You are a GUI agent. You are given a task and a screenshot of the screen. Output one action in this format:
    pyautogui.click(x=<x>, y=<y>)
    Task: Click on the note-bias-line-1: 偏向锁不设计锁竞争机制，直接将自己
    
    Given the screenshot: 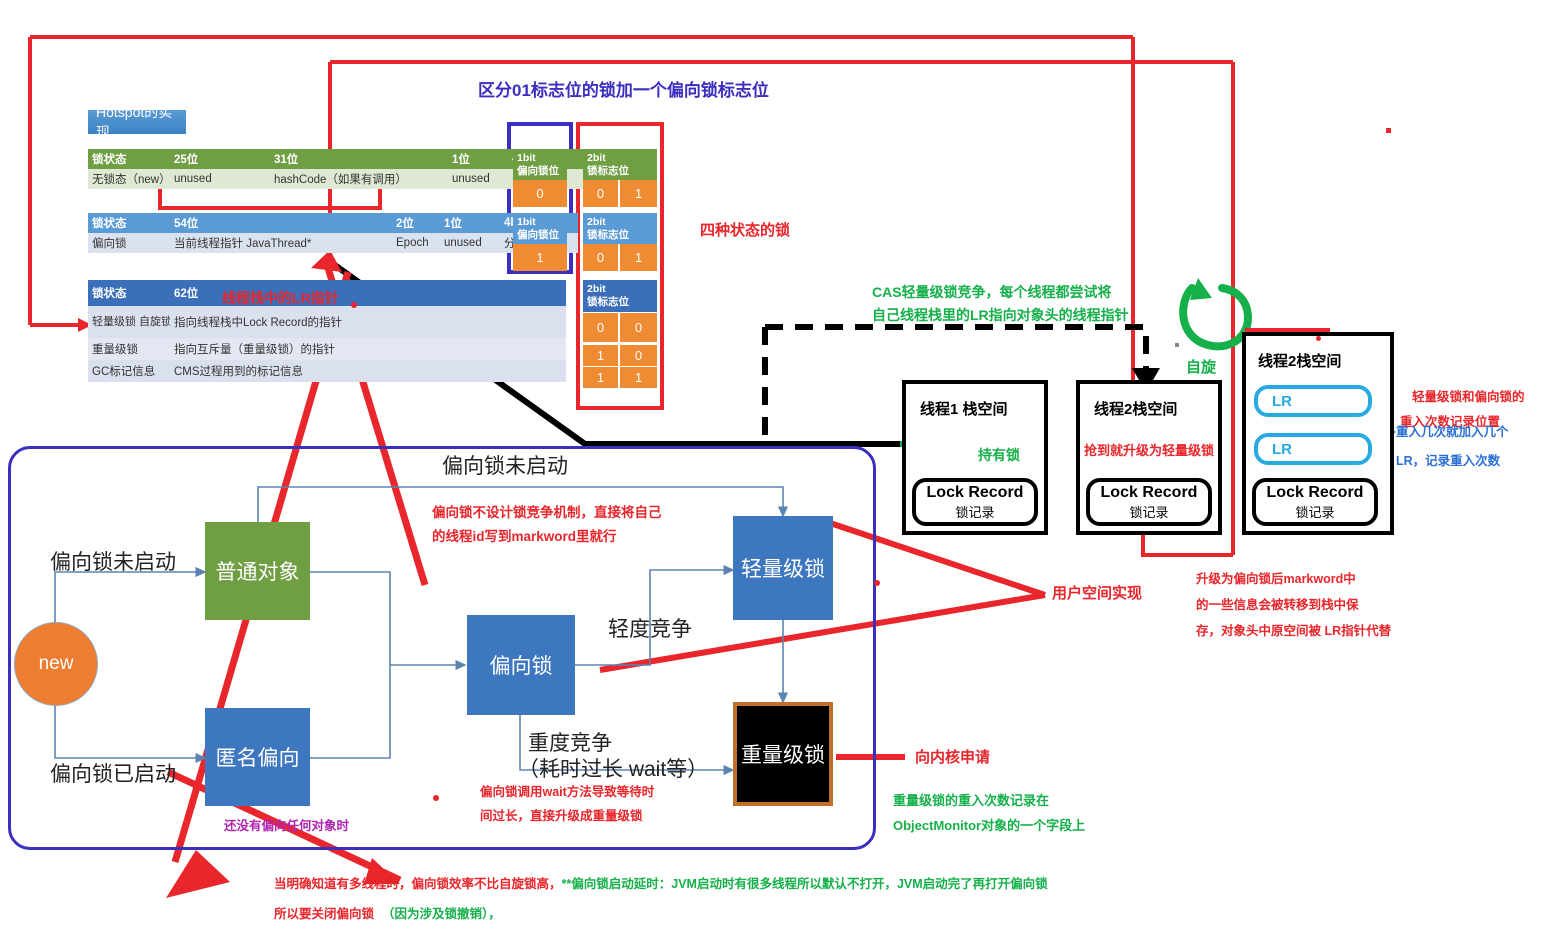 What is the action you would take?
    pyautogui.click(x=547, y=512)
    